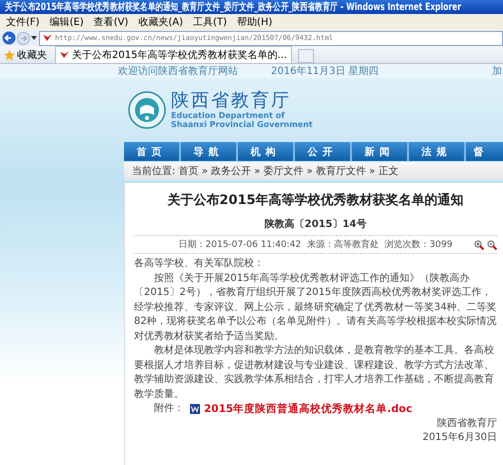 The height and width of the screenshot is (465, 503). Describe the element at coordinates (169, 409) in the screenshot. I see `attachment-label: 附件：` at that location.